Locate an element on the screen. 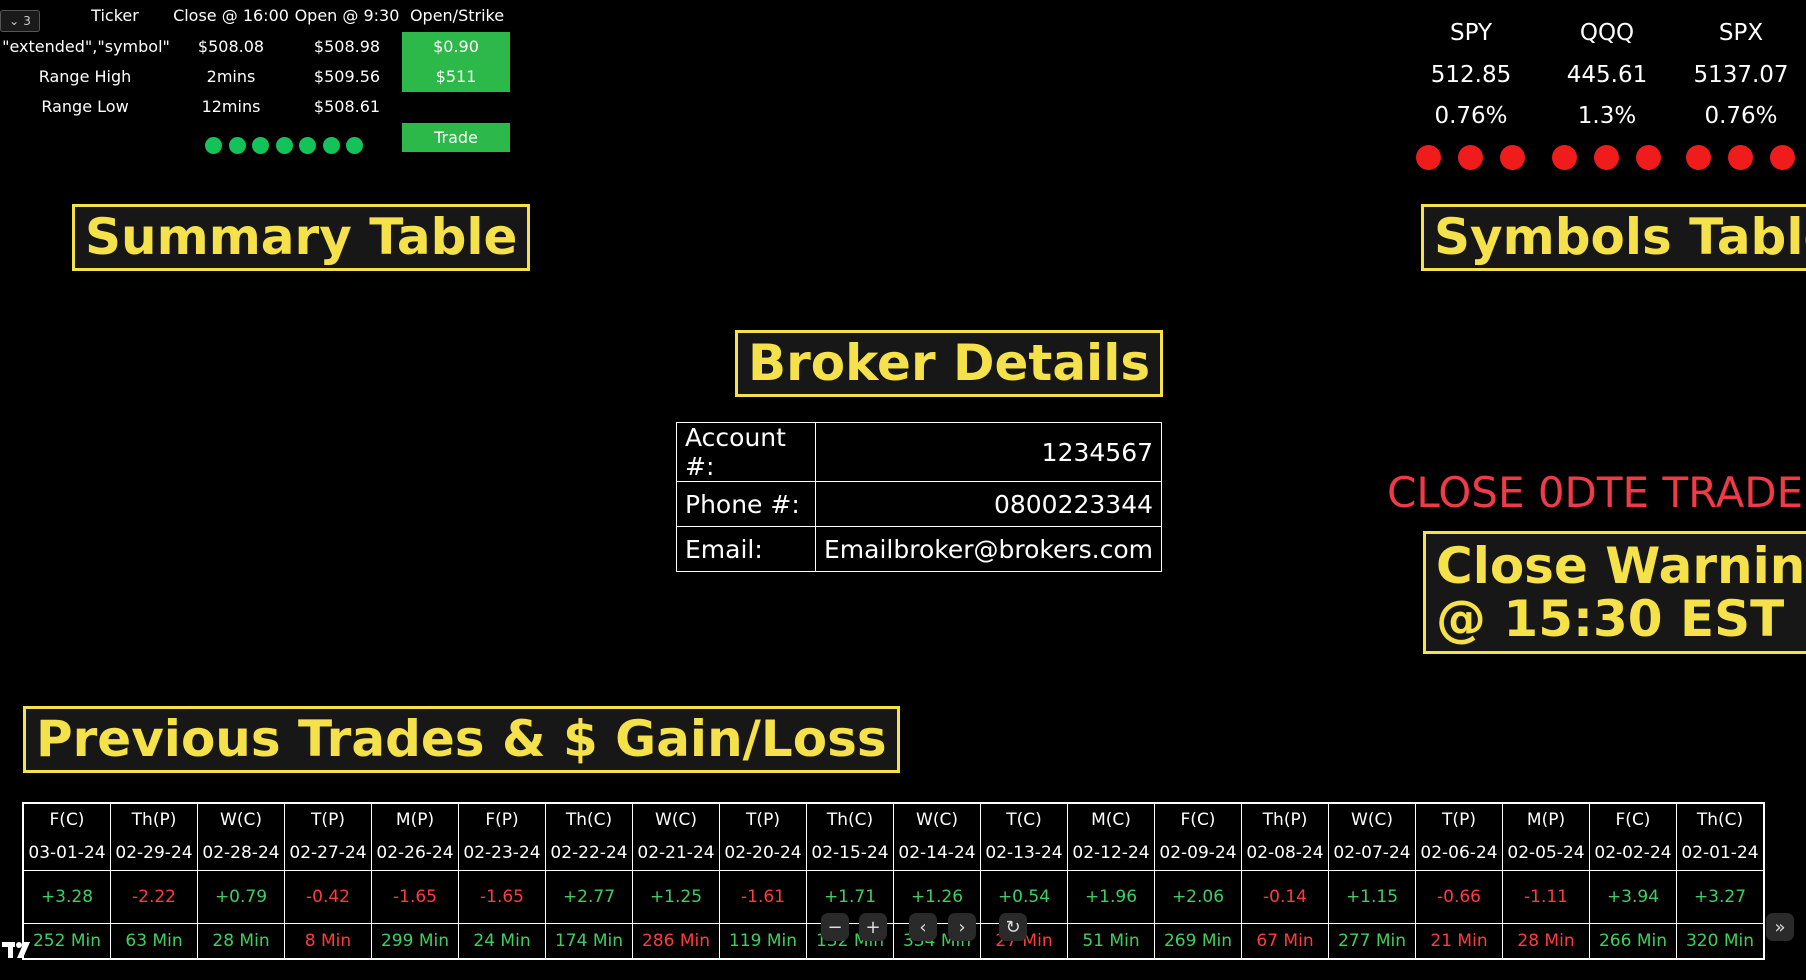 The height and width of the screenshot is (980, 1806). scroll-right-button: › is located at coordinates (962, 927).